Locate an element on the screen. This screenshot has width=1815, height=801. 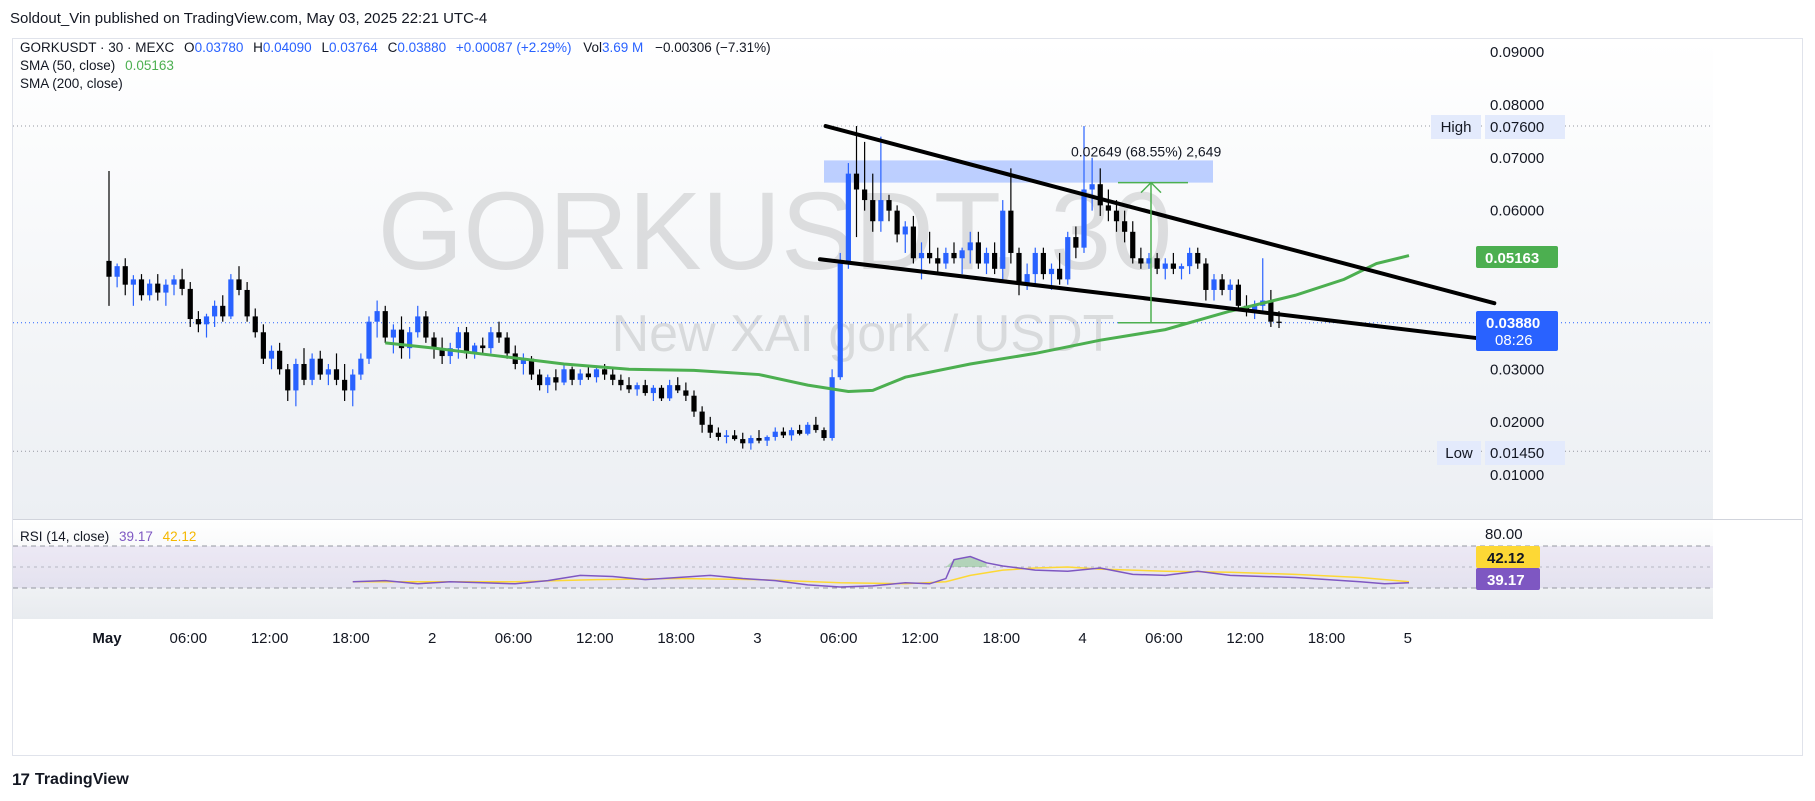
low-value: 0.01450 is located at coordinates (1517, 453).